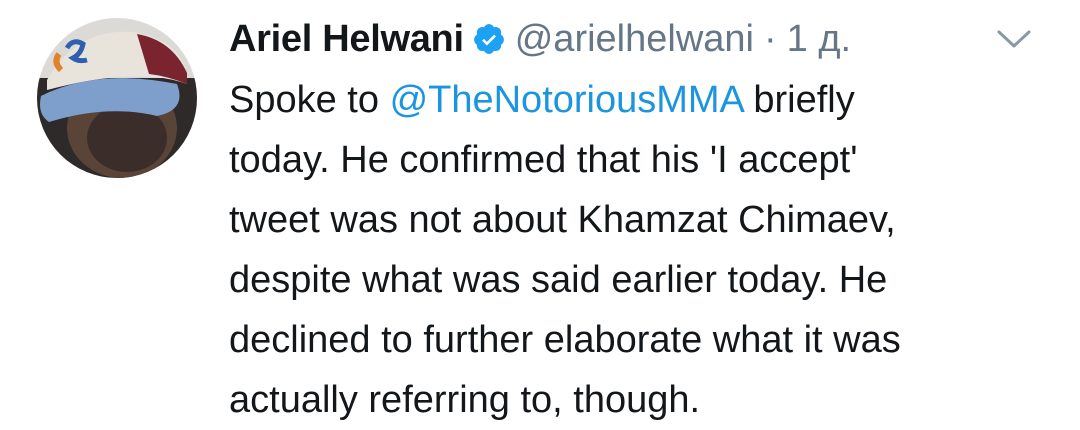  Describe the element at coordinates (819, 39) in the screenshot. I see `tweet-timestamp: 1 д.` at that location.